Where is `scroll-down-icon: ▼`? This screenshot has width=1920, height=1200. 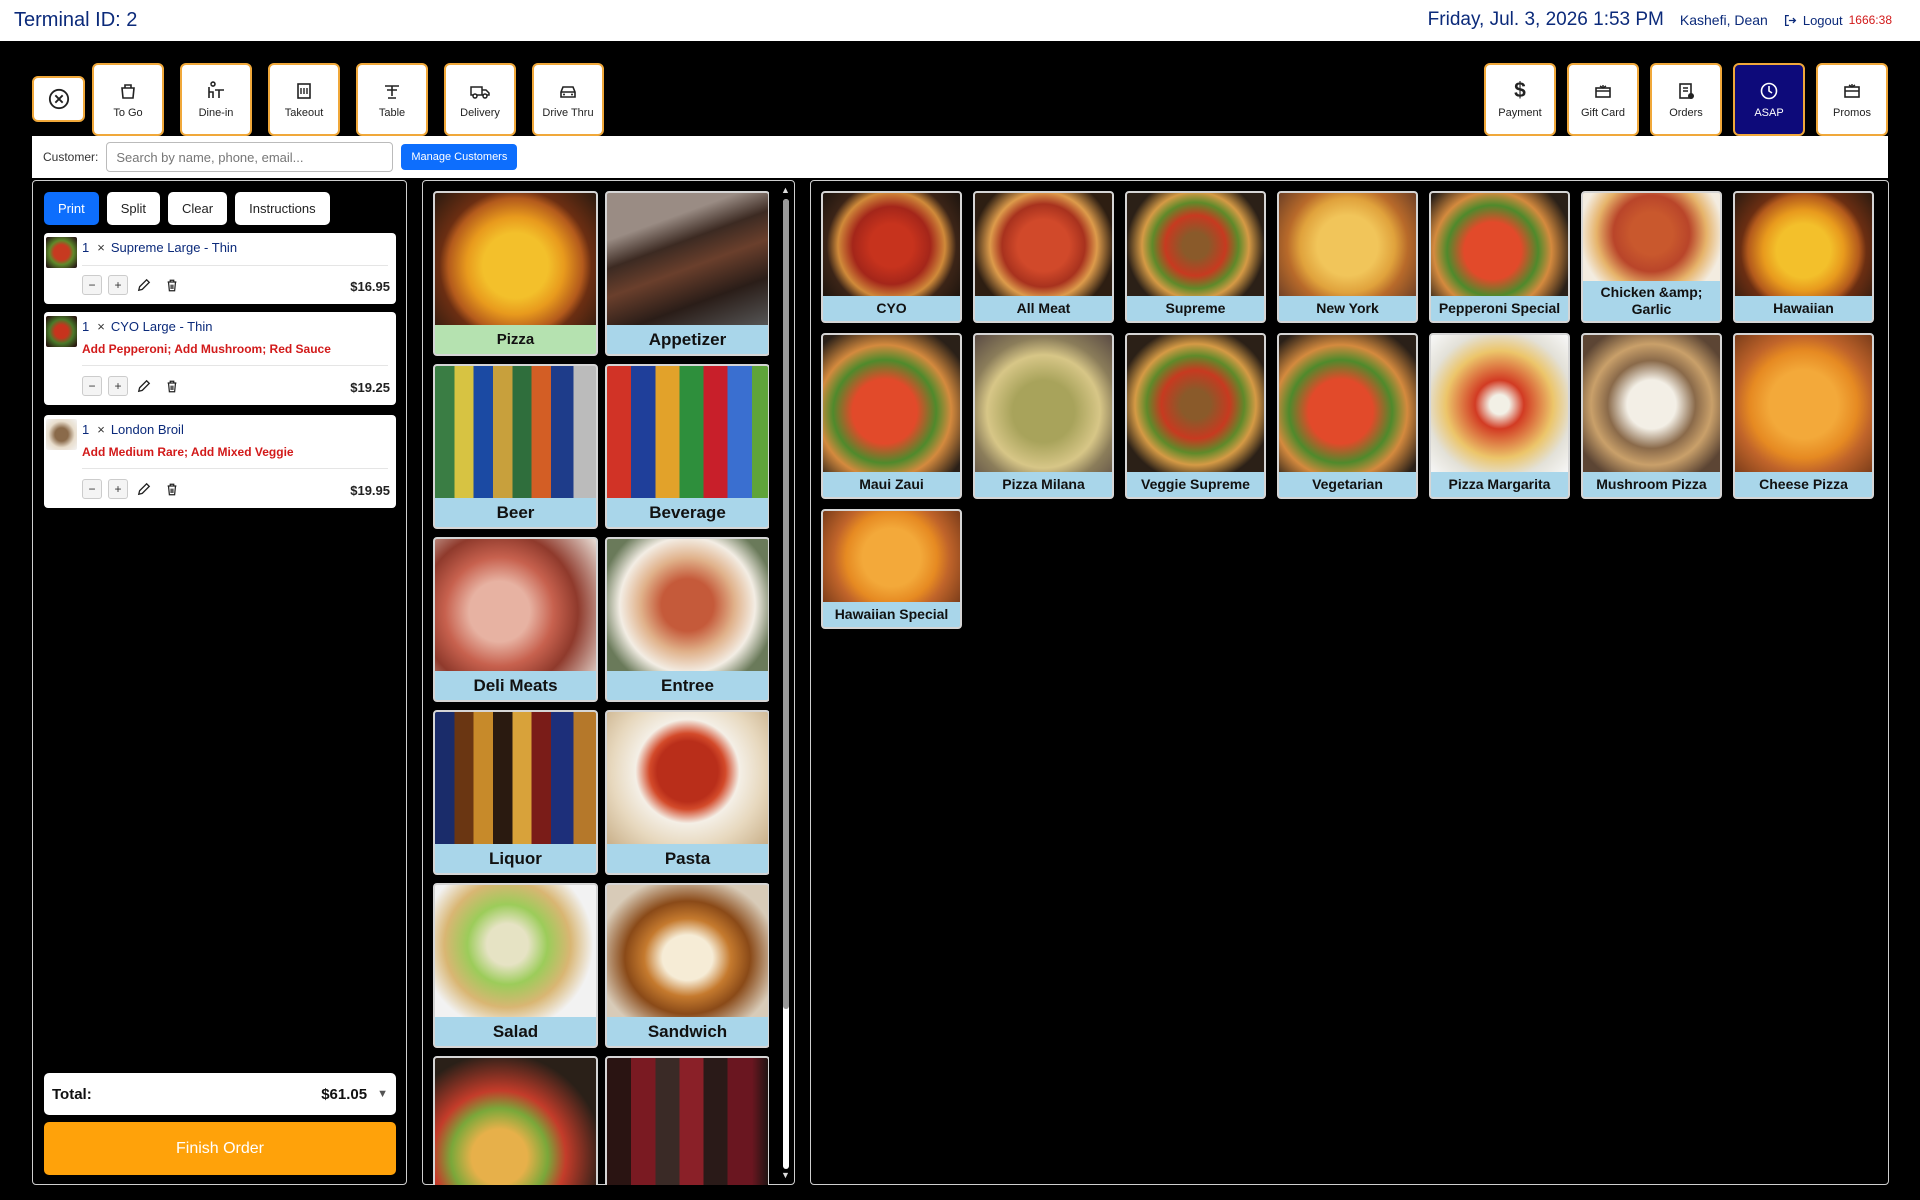
scroll-down-icon: ▼ is located at coordinates (785, 1175).